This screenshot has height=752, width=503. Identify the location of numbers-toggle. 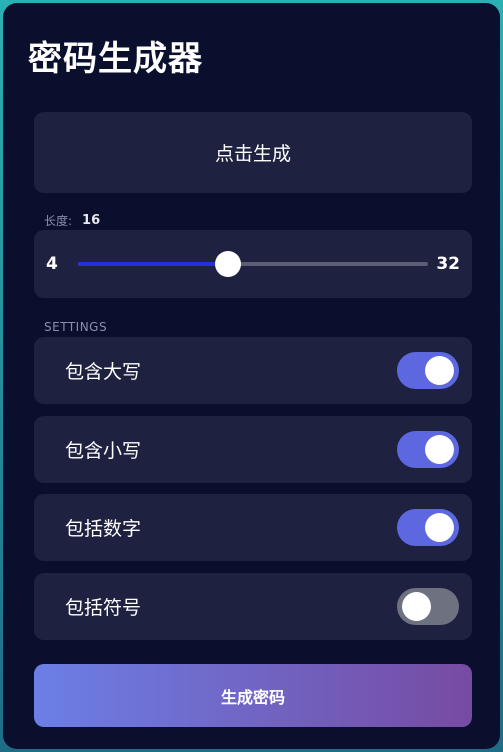
(428, 527).